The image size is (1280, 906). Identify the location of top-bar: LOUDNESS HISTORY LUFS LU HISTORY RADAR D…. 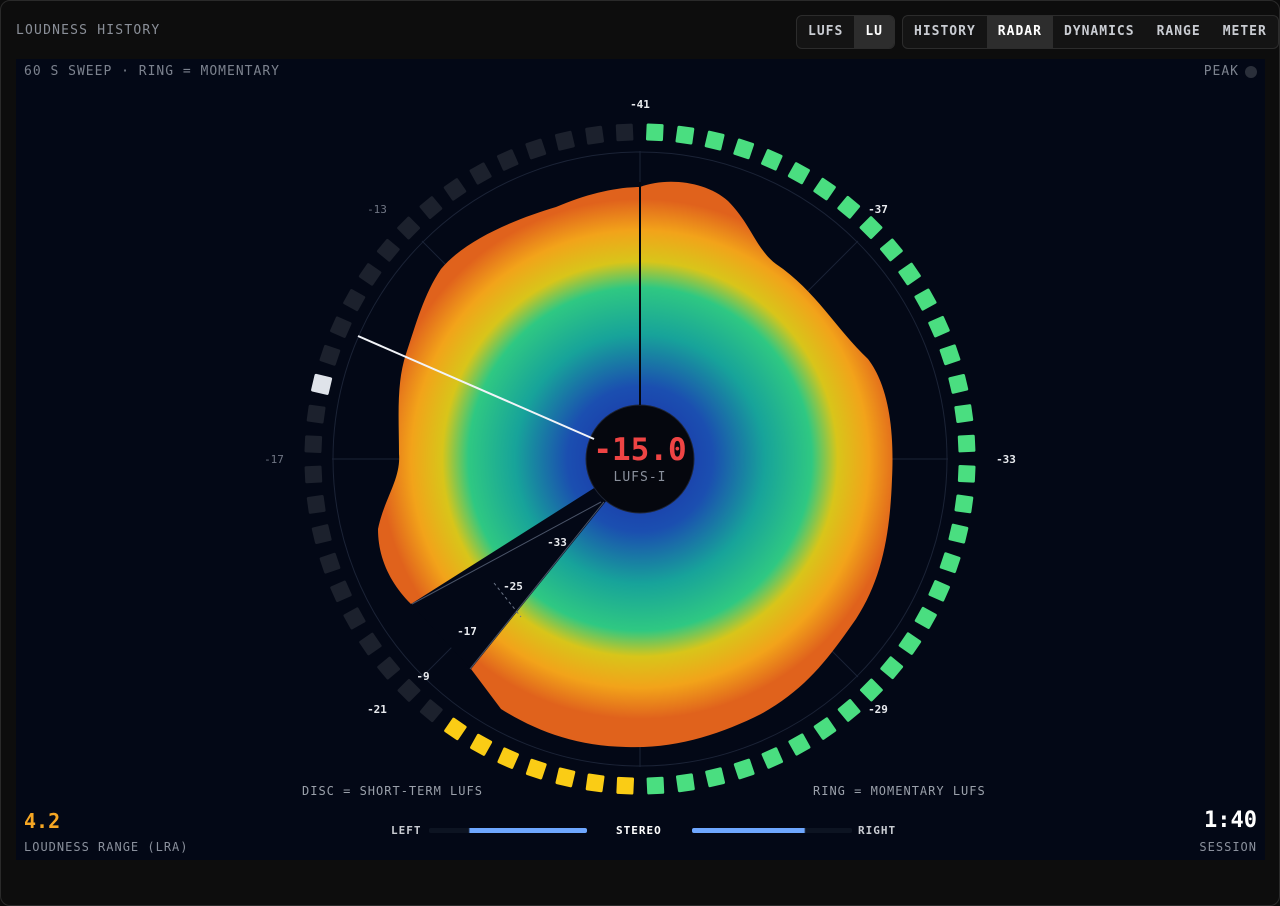
(640, 30).